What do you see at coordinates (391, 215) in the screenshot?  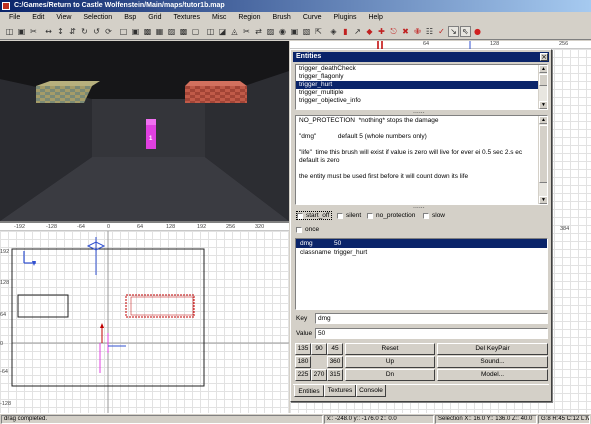 I see `spawnflag-no-protection: no_protection` at bounding box center [391, 215].